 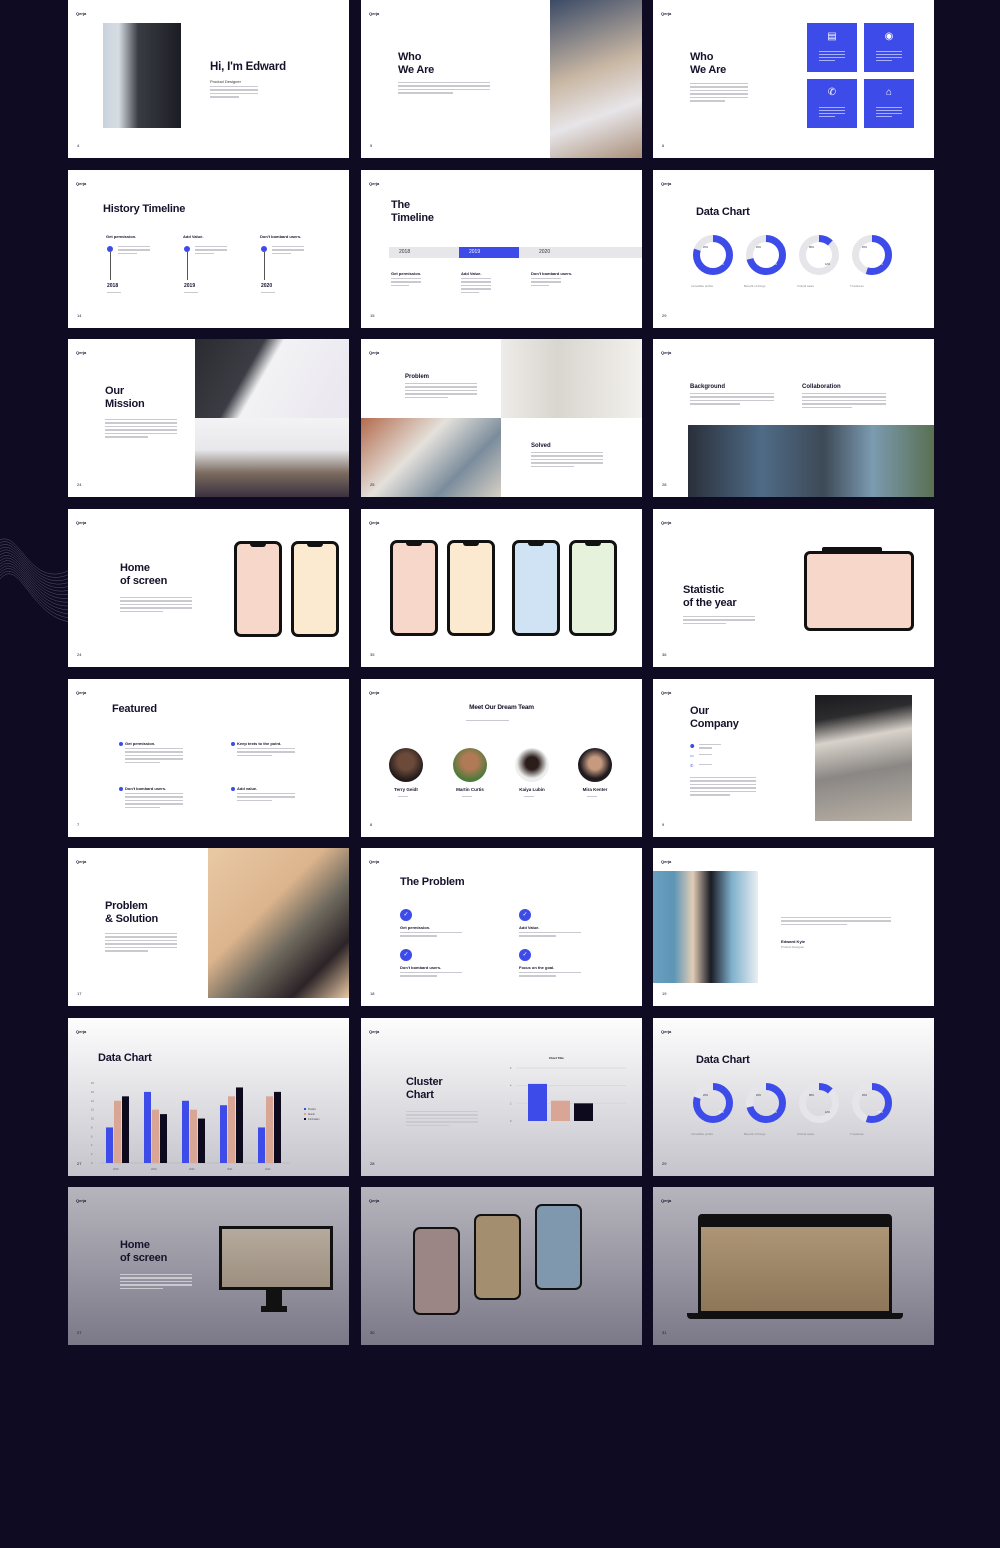 I want to click on bar-information, so click(x=239, y=1125).